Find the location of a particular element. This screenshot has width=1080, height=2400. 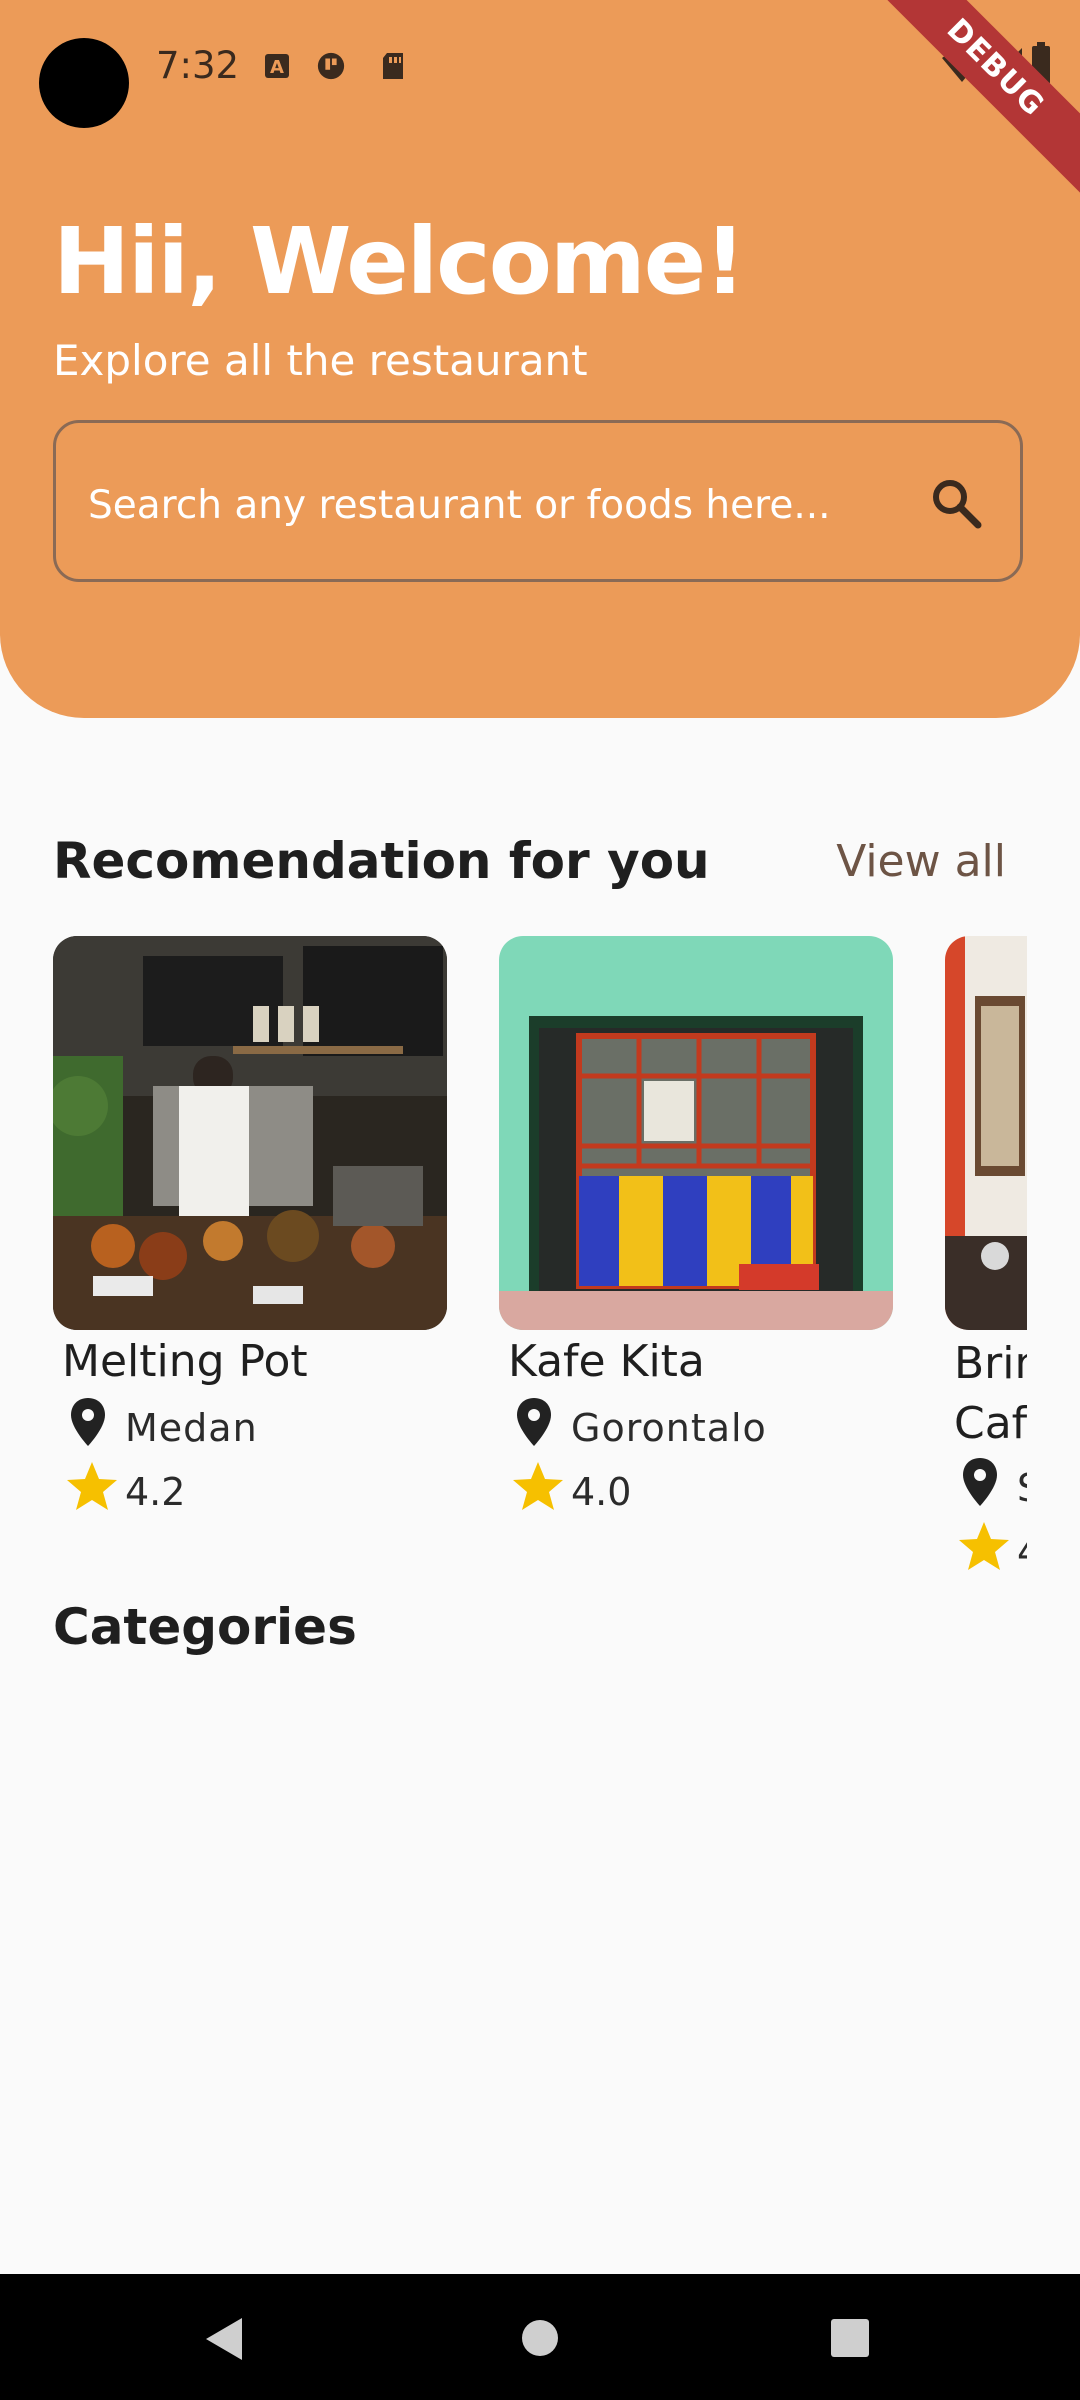

restaurant-card: Melting Pot Medan 4.2 is located at coordinates (250, 1225).